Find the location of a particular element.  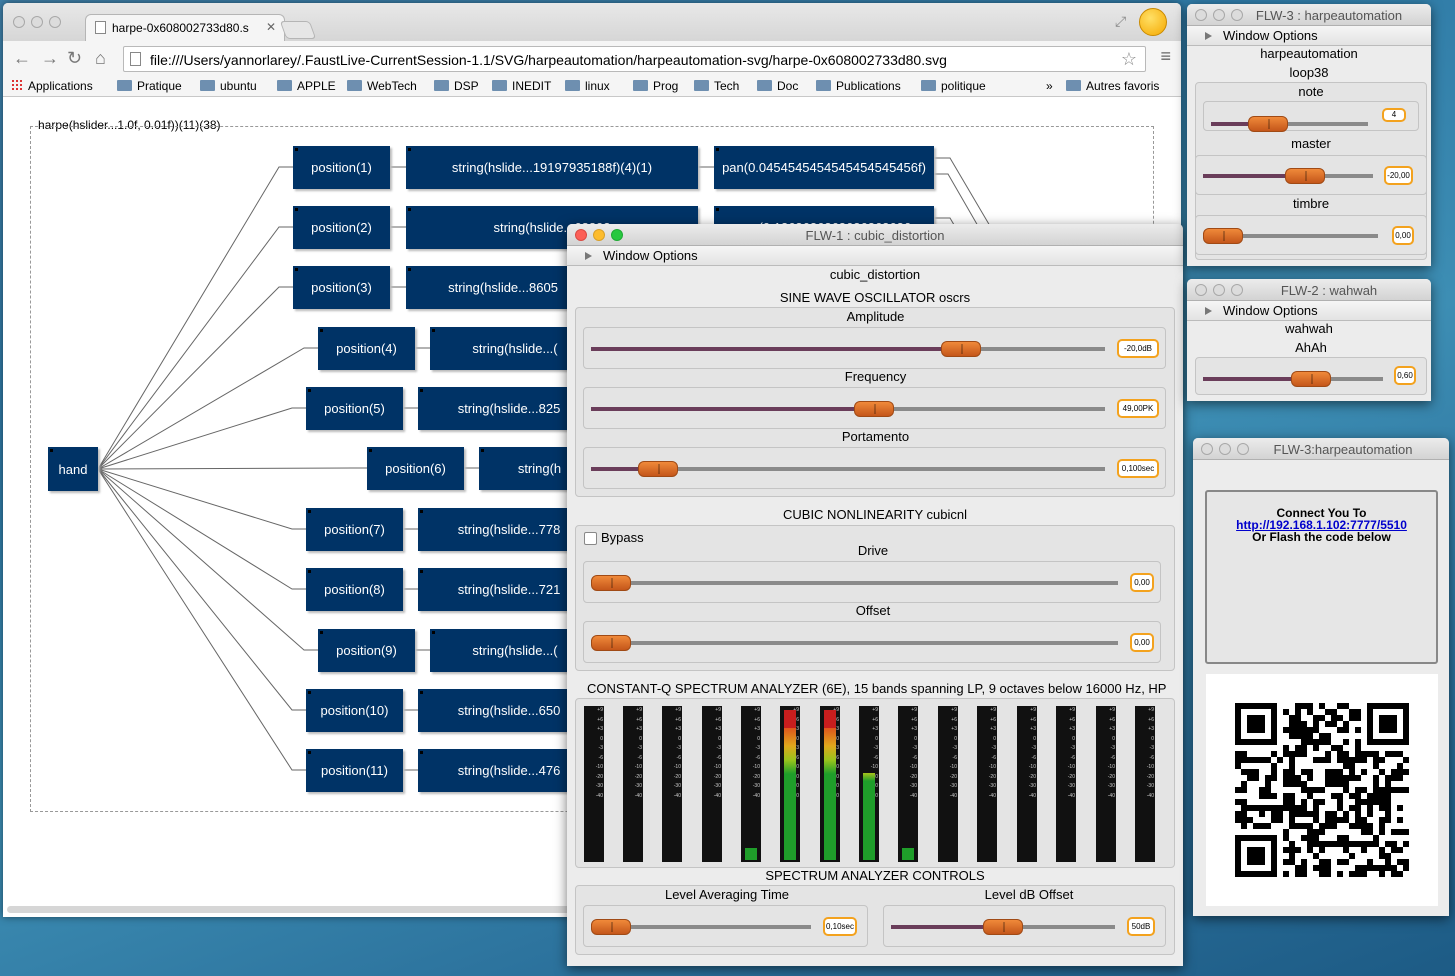

frequency-value: 49,00PK is located at coordinates (1138, 408).